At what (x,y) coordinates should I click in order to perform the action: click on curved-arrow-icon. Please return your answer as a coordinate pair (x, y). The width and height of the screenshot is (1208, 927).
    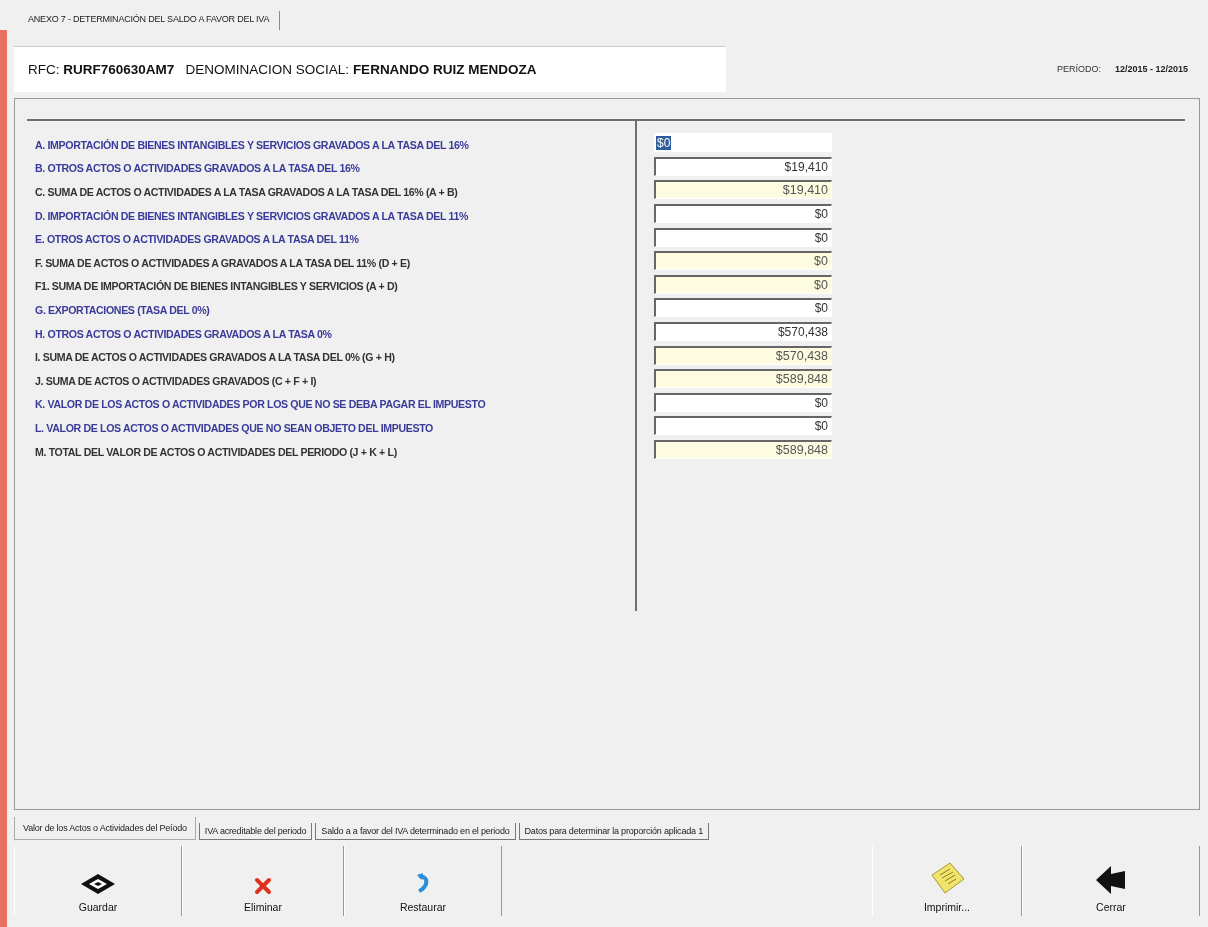
    Looking at the image, I should click on (423, 884).